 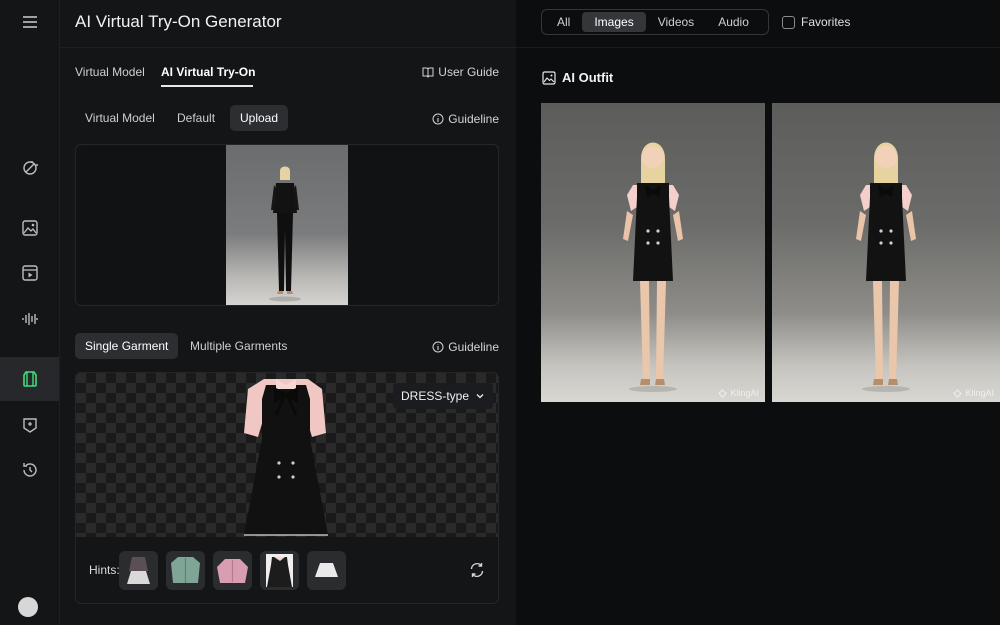 What do you see at coordinates (588, 77) in the screenshot?
I see `section-title-label: AI Outfit` at bounding box center [588, 77].